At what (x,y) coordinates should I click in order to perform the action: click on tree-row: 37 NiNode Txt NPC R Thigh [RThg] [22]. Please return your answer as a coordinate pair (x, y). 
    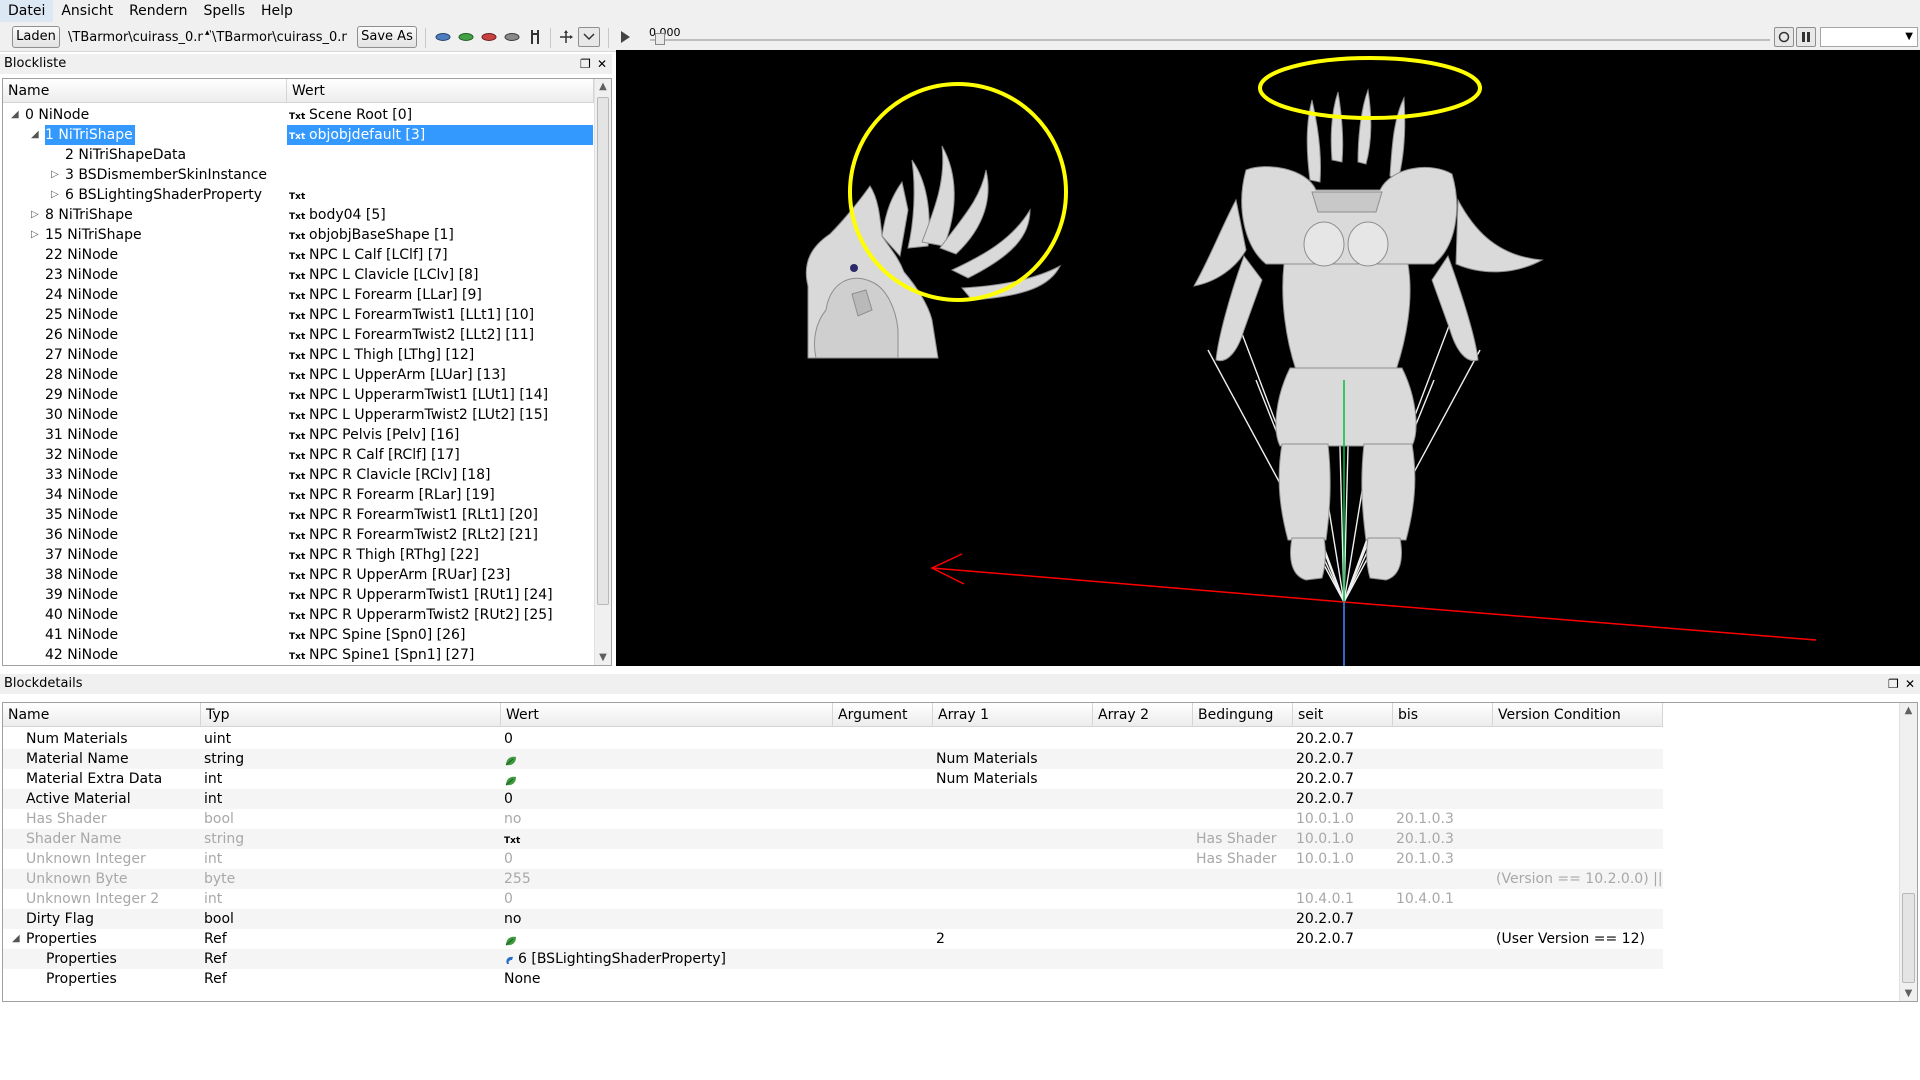
    Looking at the image, I should click on (298, 555).